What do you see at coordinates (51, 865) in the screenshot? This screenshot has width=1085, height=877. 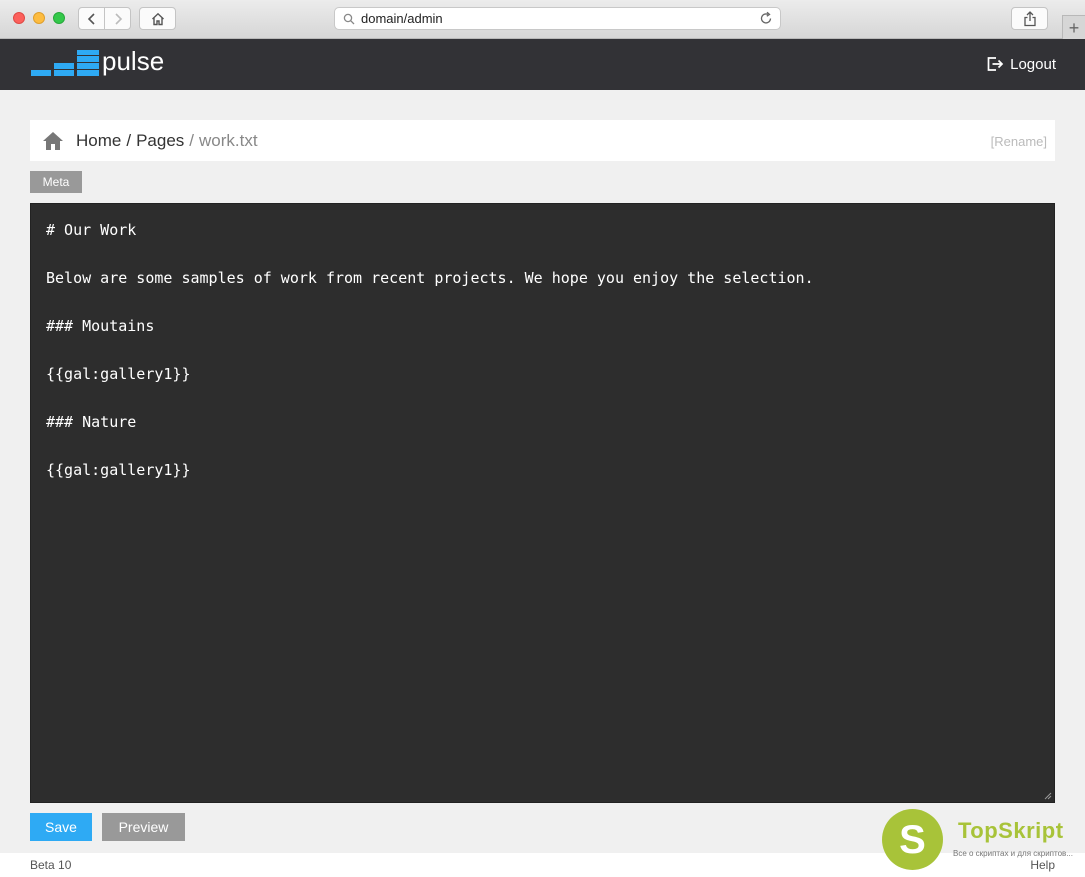 I see `version-label: Beta 10` at bounding box center [51, 865].